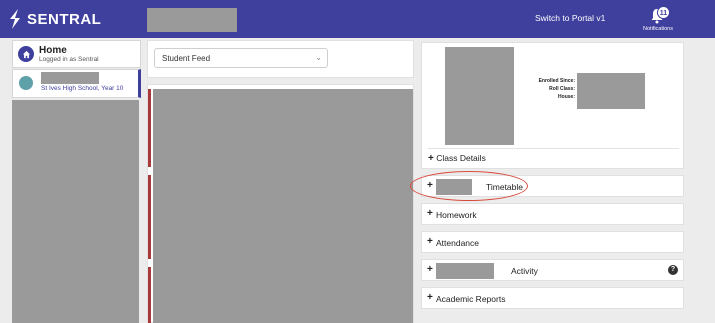  I want to click on enrolled-since-label: Enrolled Since:, so click(556, 81).